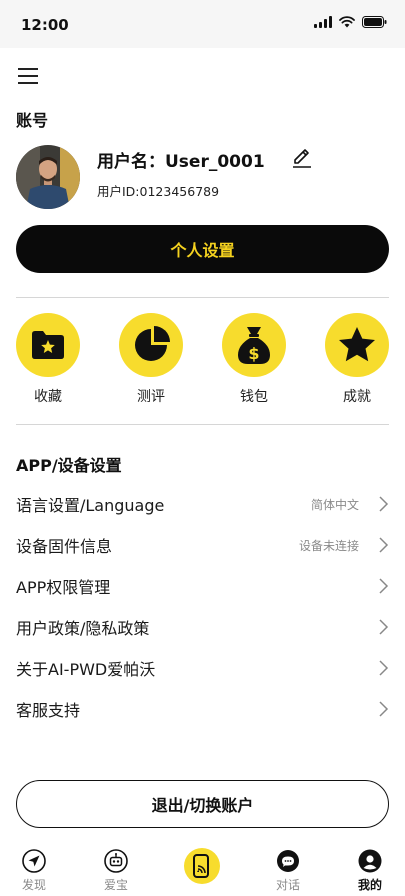 The image size is (405, 896). Describe the element at coordinates (48, 710) in the screenshot. I see `row-label: 客服支持` at that location.